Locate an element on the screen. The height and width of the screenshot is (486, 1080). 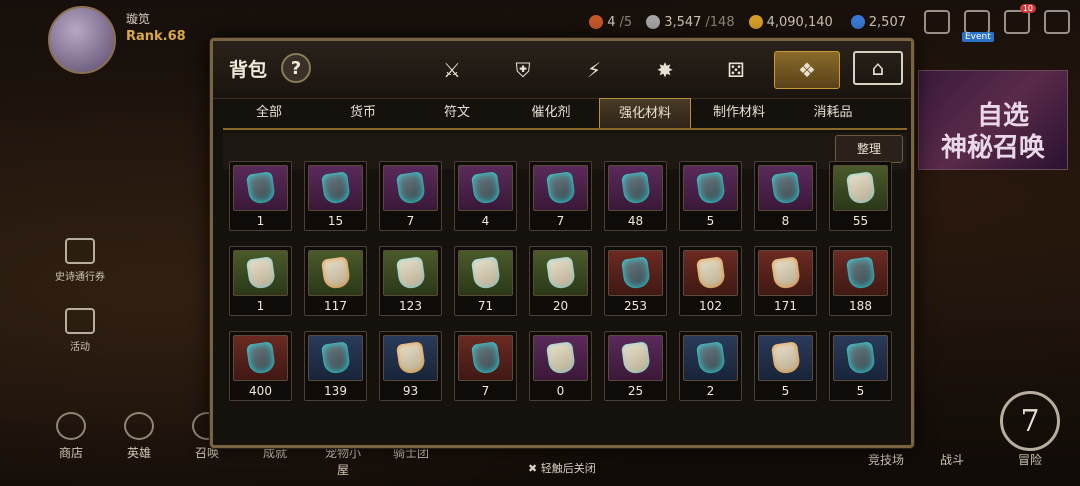
equipment-icon: ⚔ is located at coordinates (452, 70).